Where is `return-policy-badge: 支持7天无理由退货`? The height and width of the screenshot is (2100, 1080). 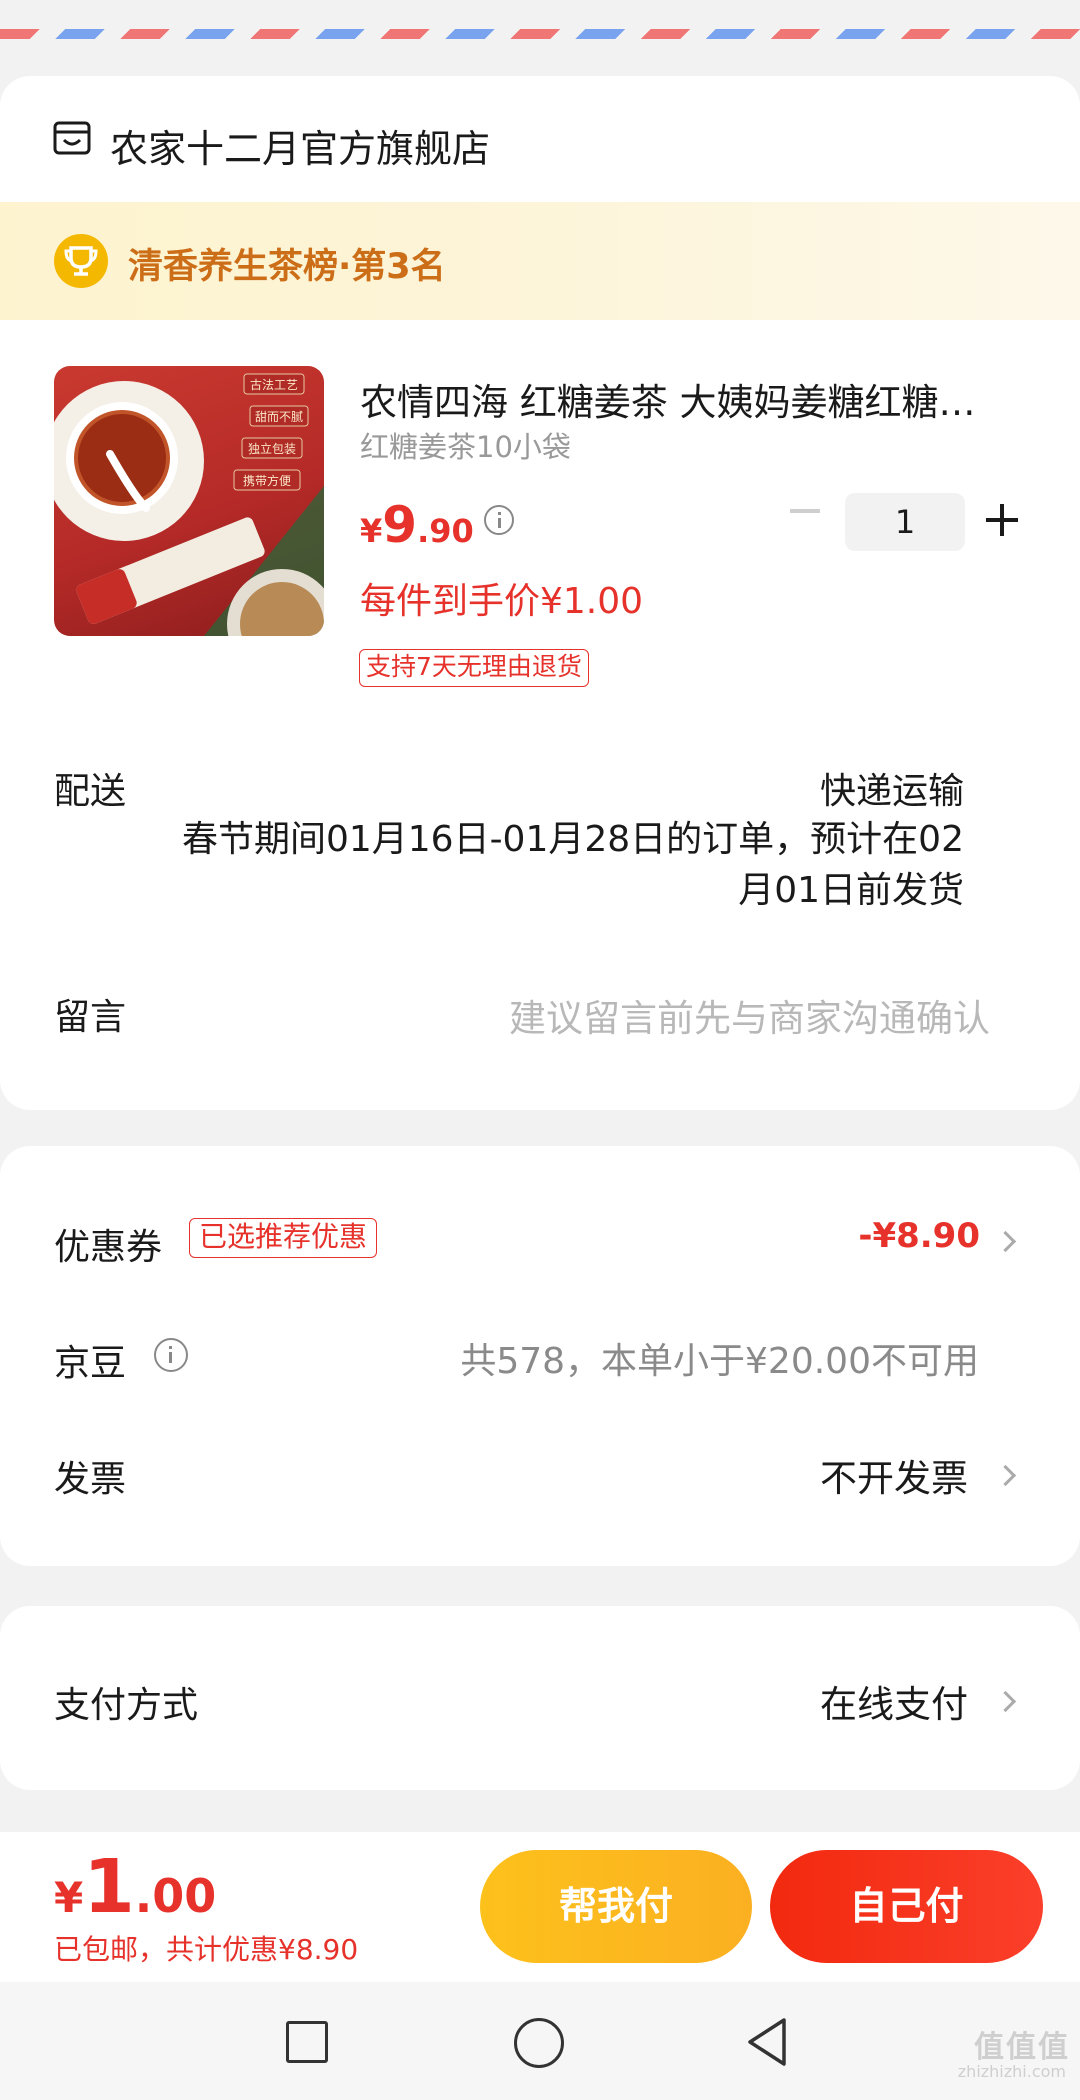 return-policy-badge: 支持7天无理由退货 is located at coordinates (474, 668).